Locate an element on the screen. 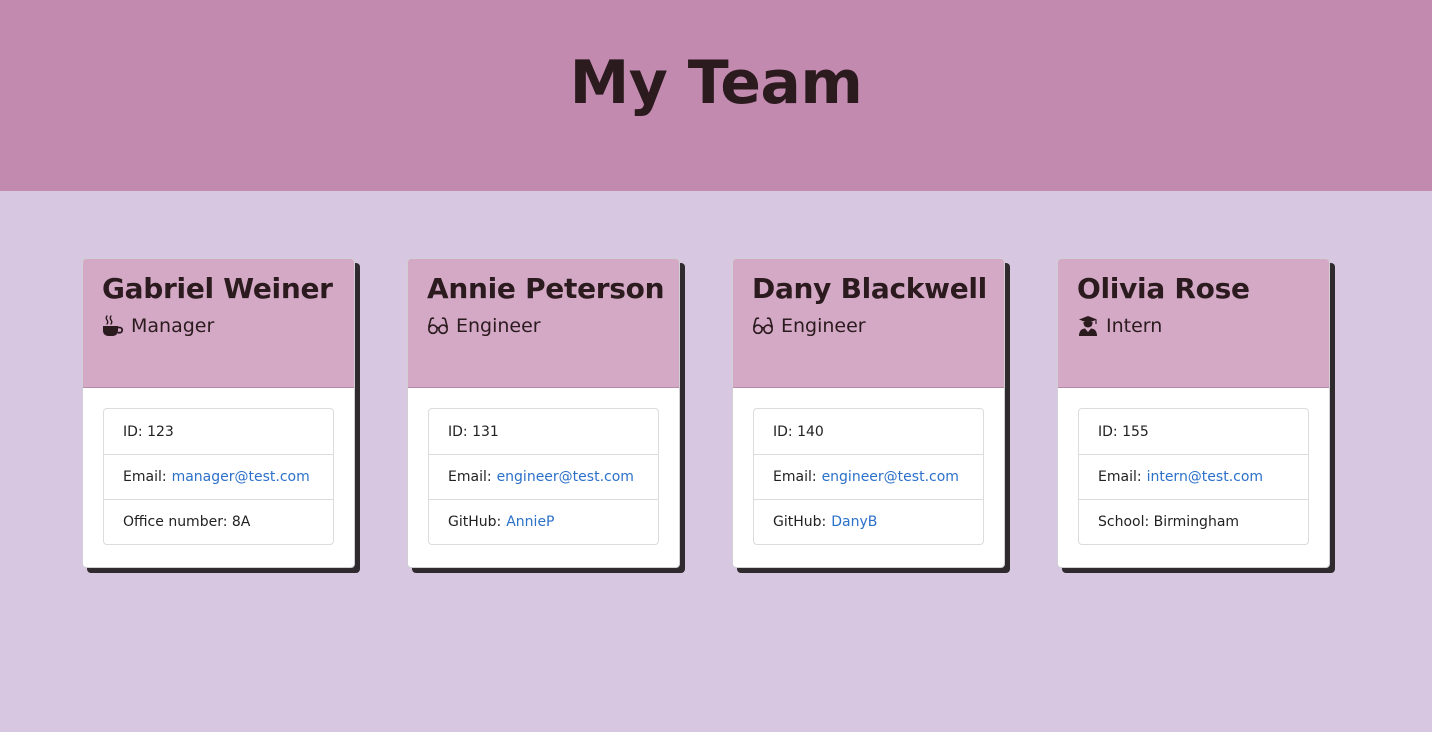 Image resolution: width=1432 pixels, height=732 pixels. github-link: AnnieP is located at coordinates (530, 522).